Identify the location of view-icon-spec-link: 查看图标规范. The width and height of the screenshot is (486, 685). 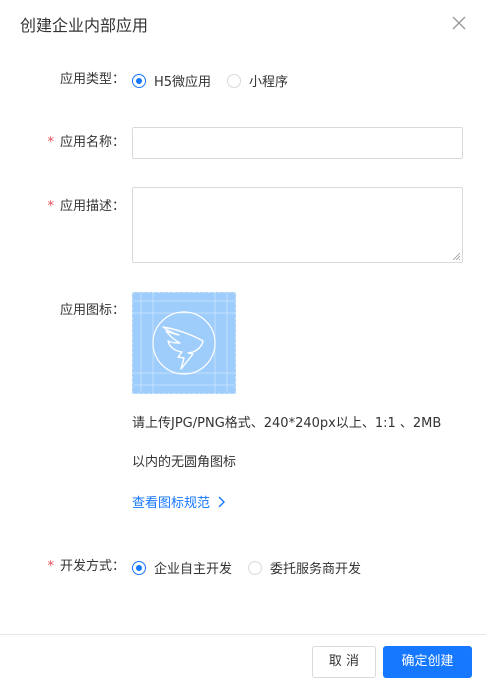
(179, 504).